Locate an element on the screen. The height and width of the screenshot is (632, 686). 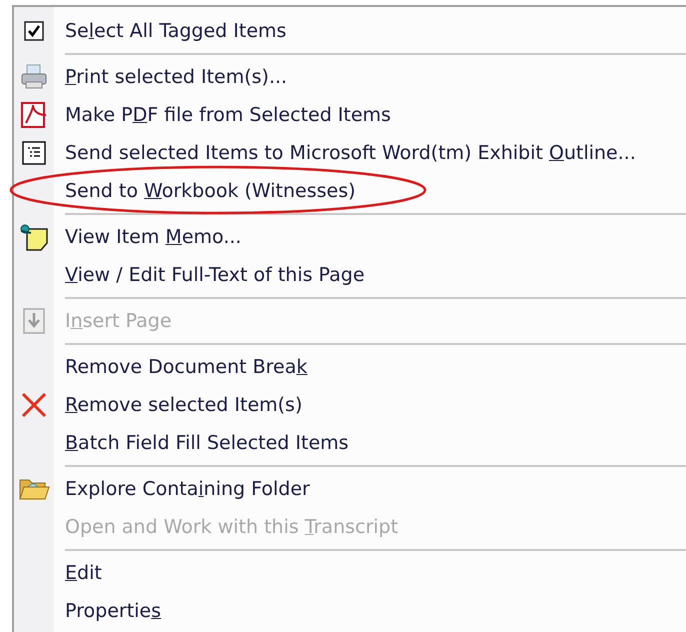
menu-item: Explore Containing Folder is located at coordinates (187, 489).